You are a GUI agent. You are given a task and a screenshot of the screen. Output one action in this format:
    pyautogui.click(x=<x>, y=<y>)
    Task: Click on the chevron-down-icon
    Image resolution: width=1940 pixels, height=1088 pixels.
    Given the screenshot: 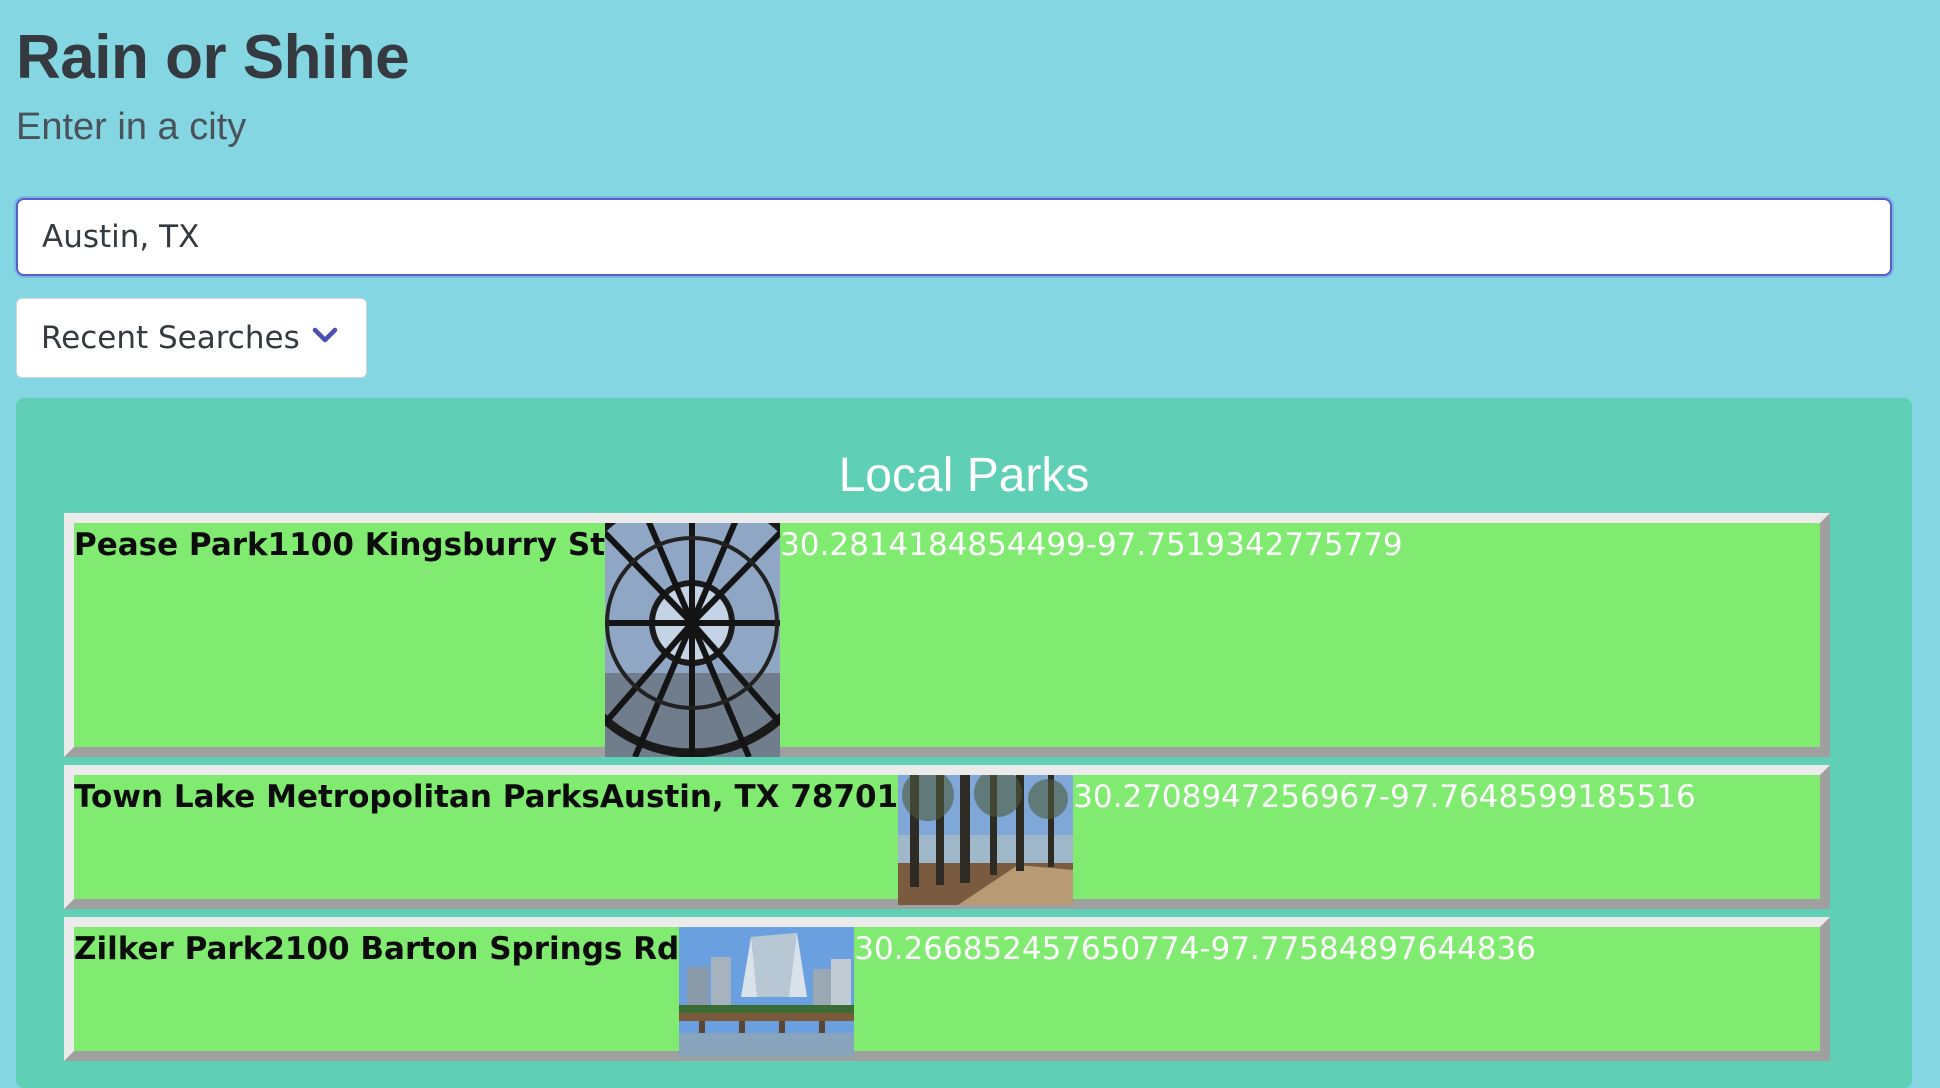 What is the action you would take?
    pyautogui.click(x=325, y=335)
    